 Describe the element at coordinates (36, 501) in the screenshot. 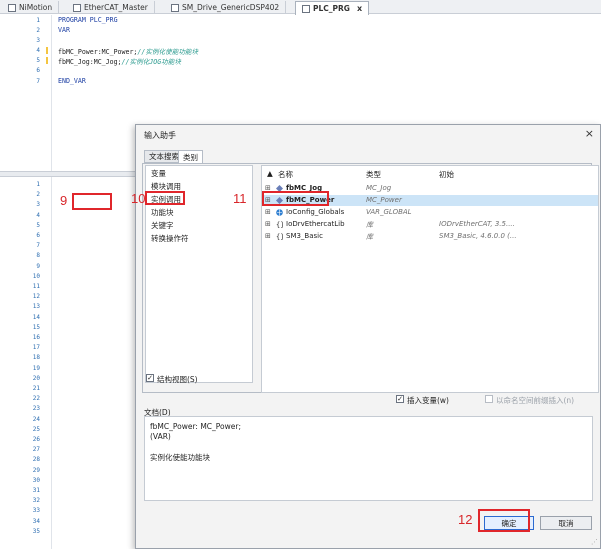

I see `line-number: 32` at that location.